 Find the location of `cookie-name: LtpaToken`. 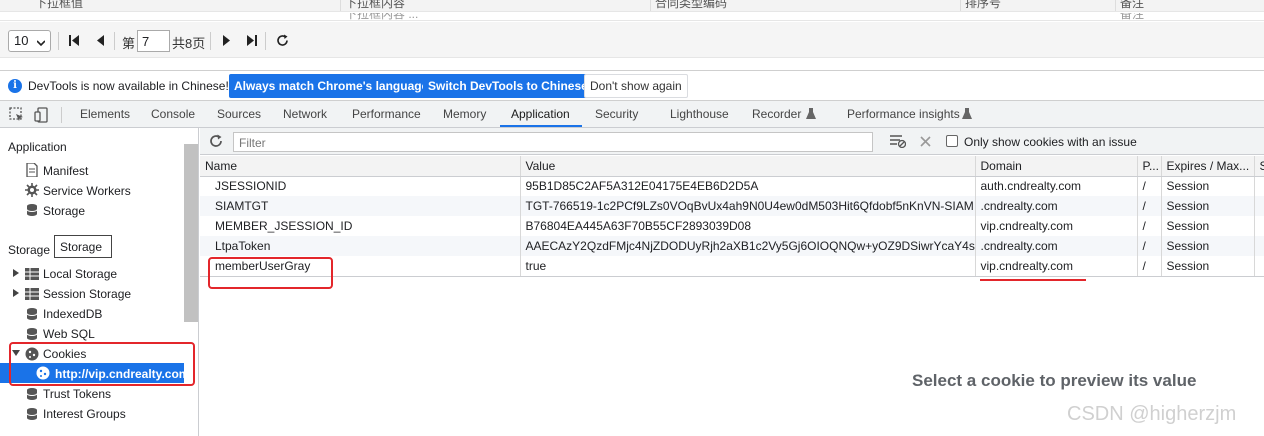

cookie-name: LtpaToken is located at coordinates (360, 246).